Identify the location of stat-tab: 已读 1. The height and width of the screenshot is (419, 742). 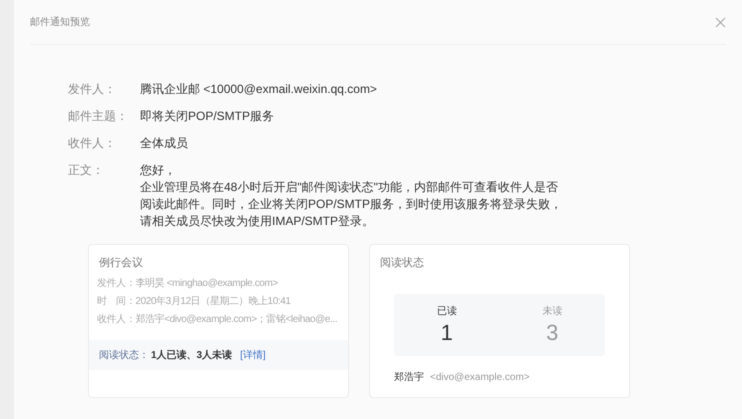
(447, 325).